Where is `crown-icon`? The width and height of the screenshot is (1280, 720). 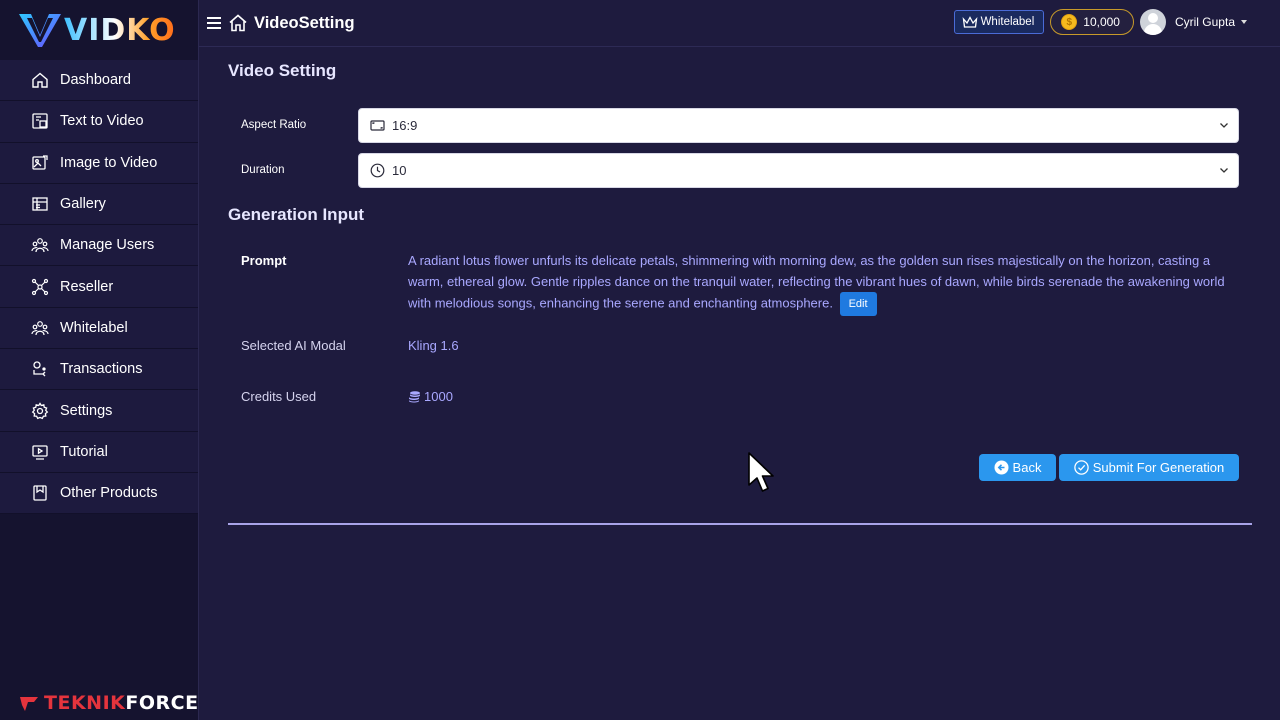 crown-icon is located at coordinates (969, 21).